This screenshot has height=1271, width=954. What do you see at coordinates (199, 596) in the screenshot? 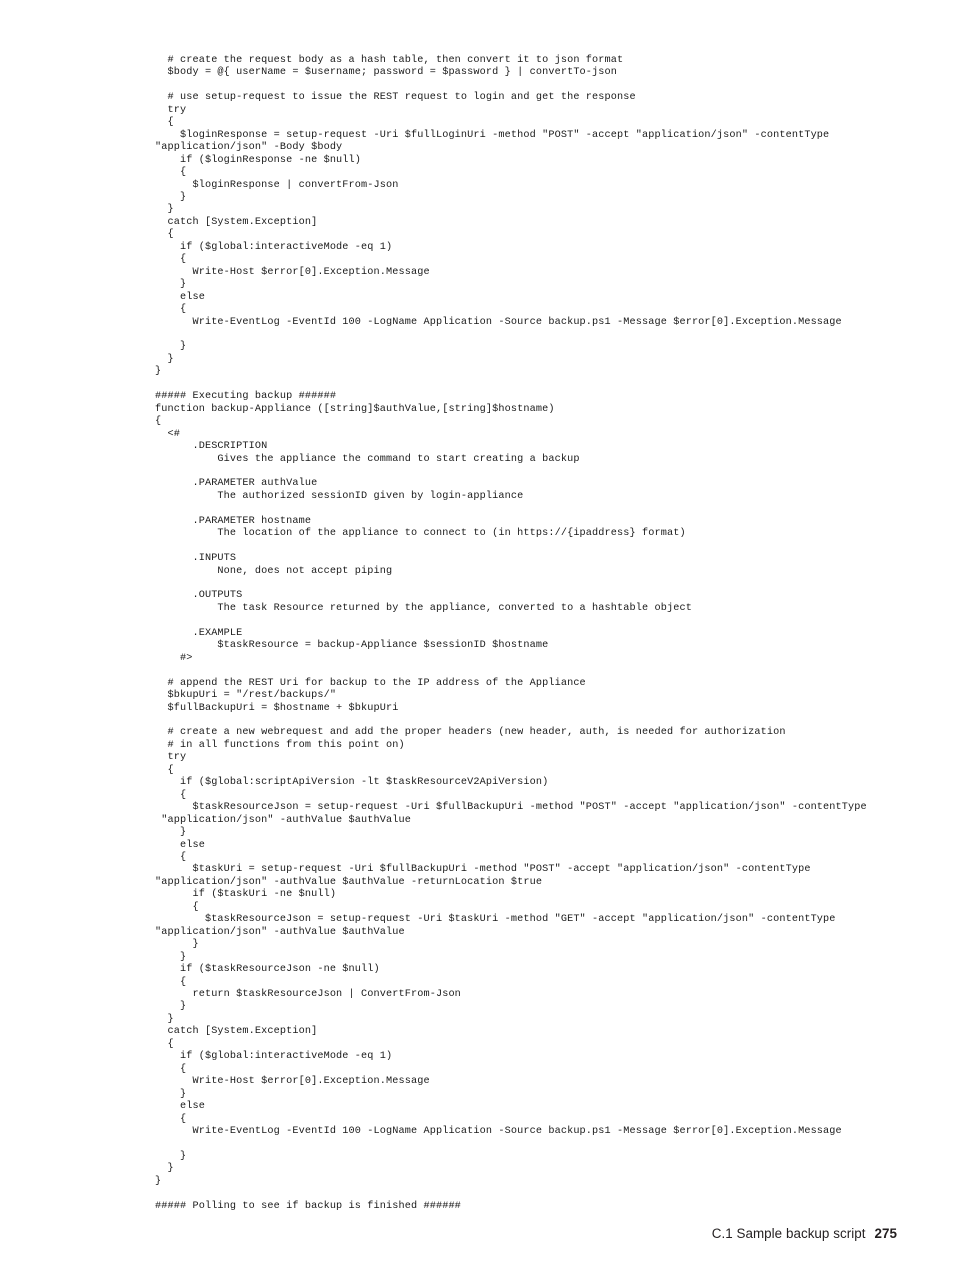
I see `code-line: .OUTPUTS` at bounding box center [199, 596].